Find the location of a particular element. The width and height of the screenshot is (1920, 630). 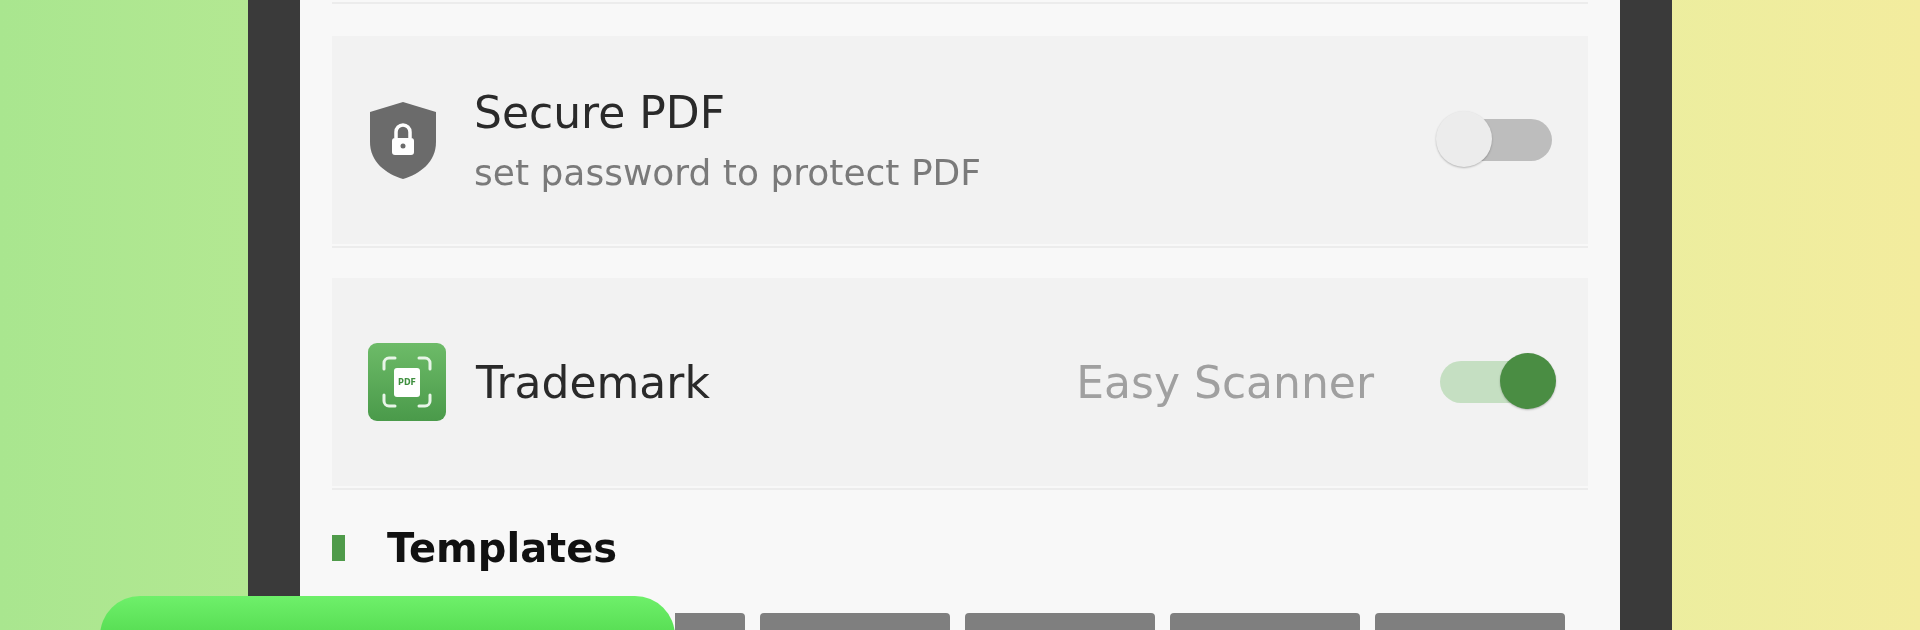

shield-lock-icon is located at coordinates (403, 140).